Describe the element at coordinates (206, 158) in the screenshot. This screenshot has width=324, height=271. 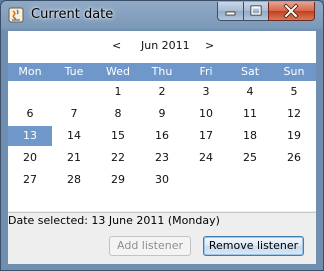
I see `day-cell: 24` at that location.